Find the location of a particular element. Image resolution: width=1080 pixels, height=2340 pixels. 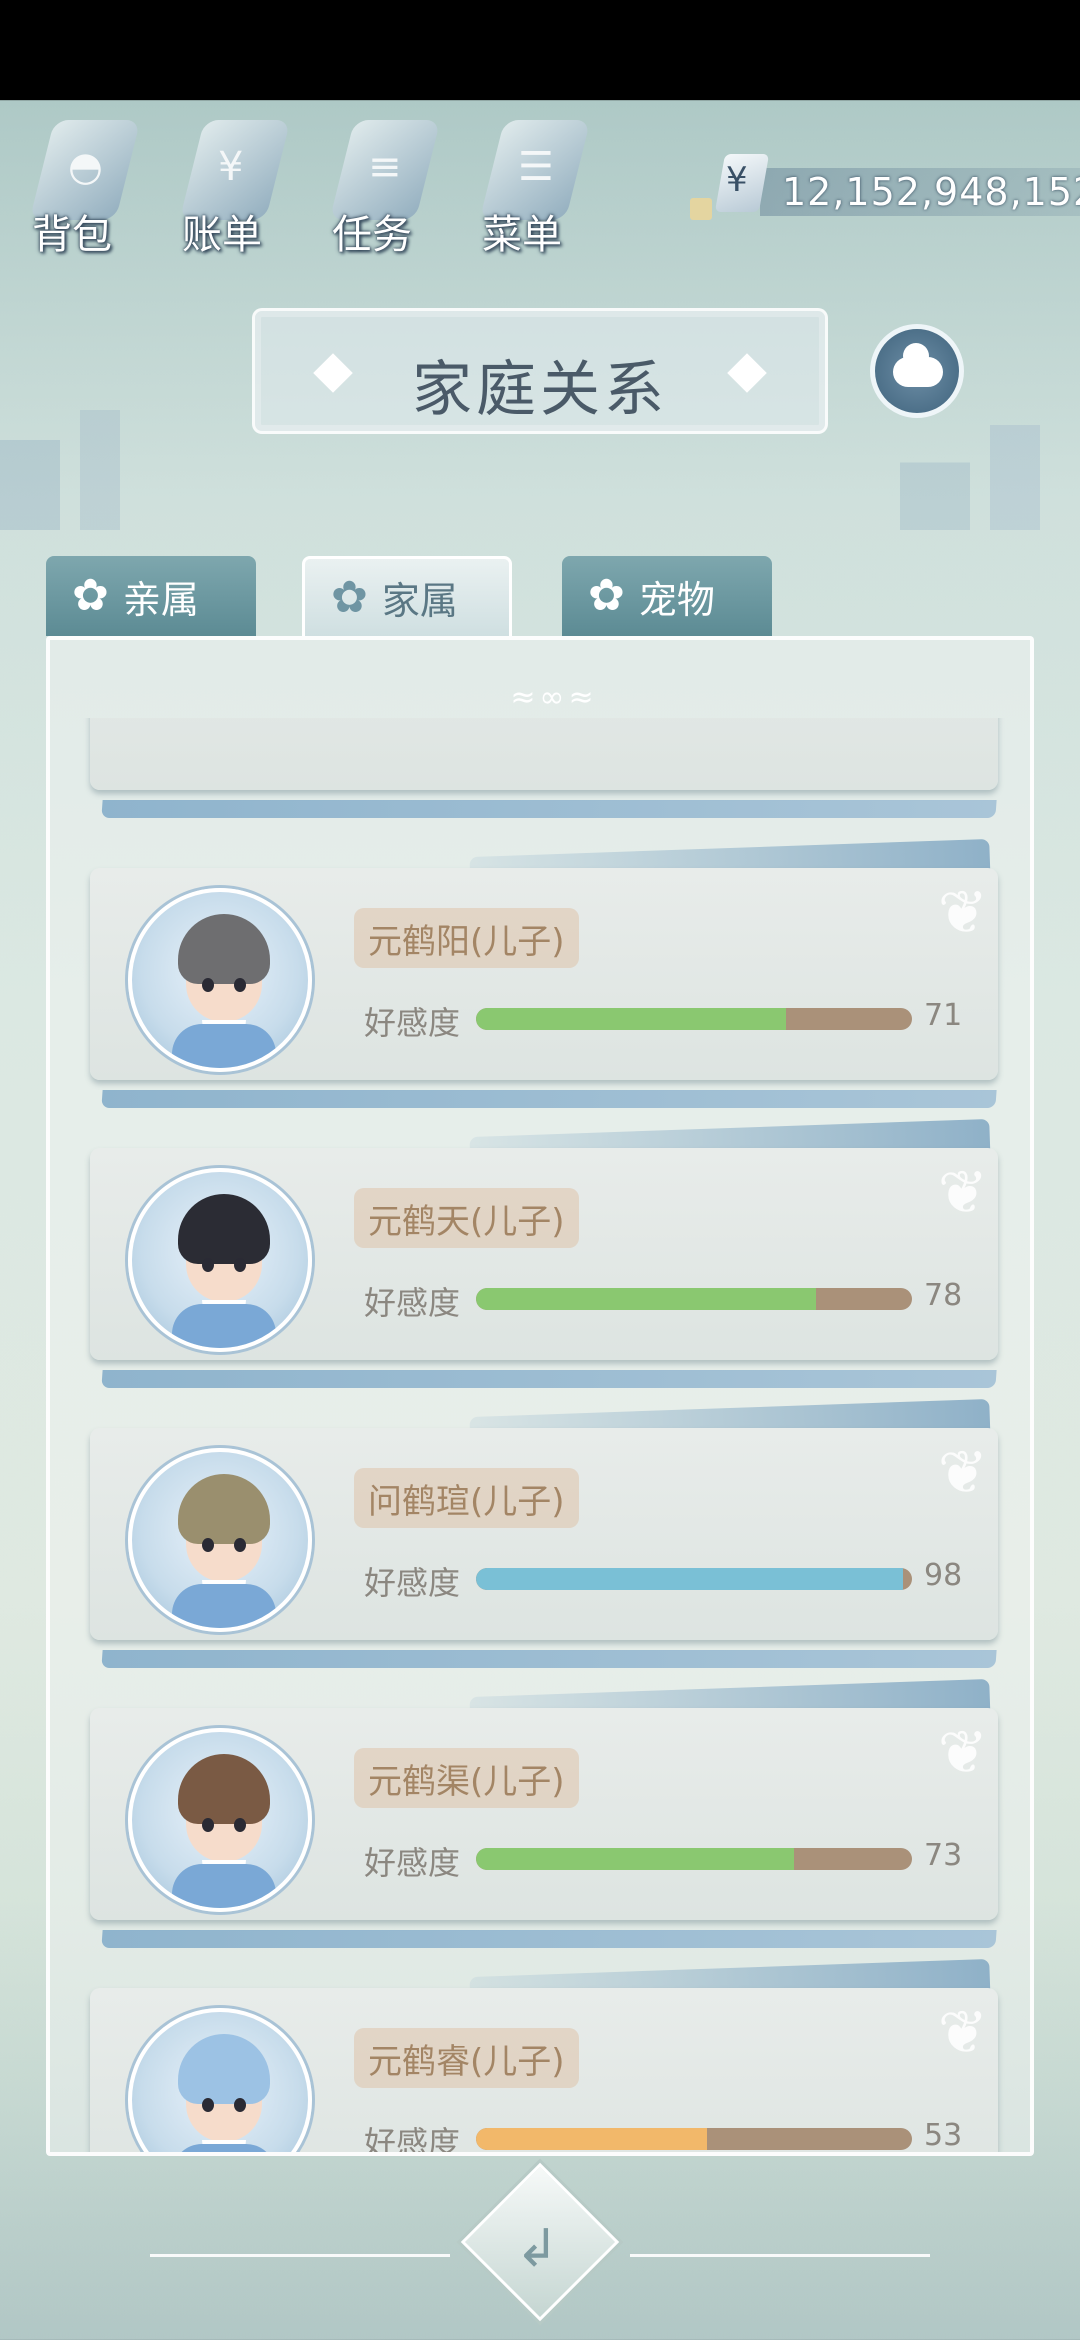

tab-relatives: ✿ 亲属 is located at coordinates (151, 596).